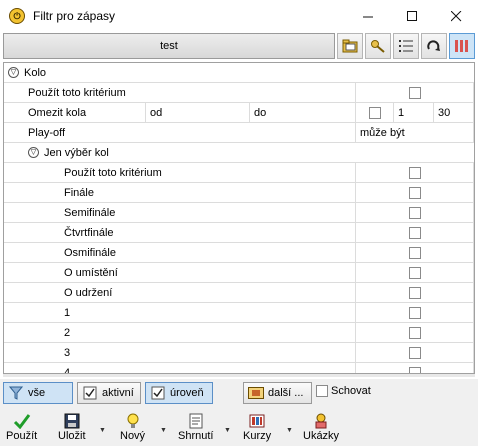  What do you see at coordinates (200, 193) in the screenshot?
I see `round-label: Finále` at bounding box center [200, 193].